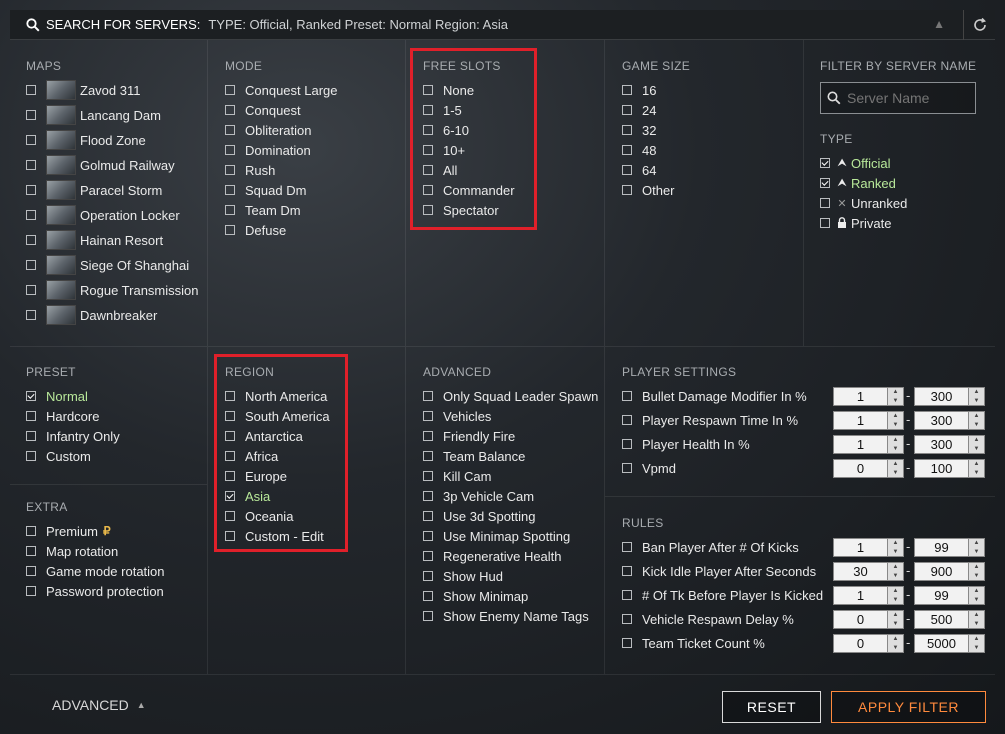 The image size is (1005, 734). Describe the element at coordinates (444, 150) in the screenshot. I see `free-slots-item: 10+` at that location.